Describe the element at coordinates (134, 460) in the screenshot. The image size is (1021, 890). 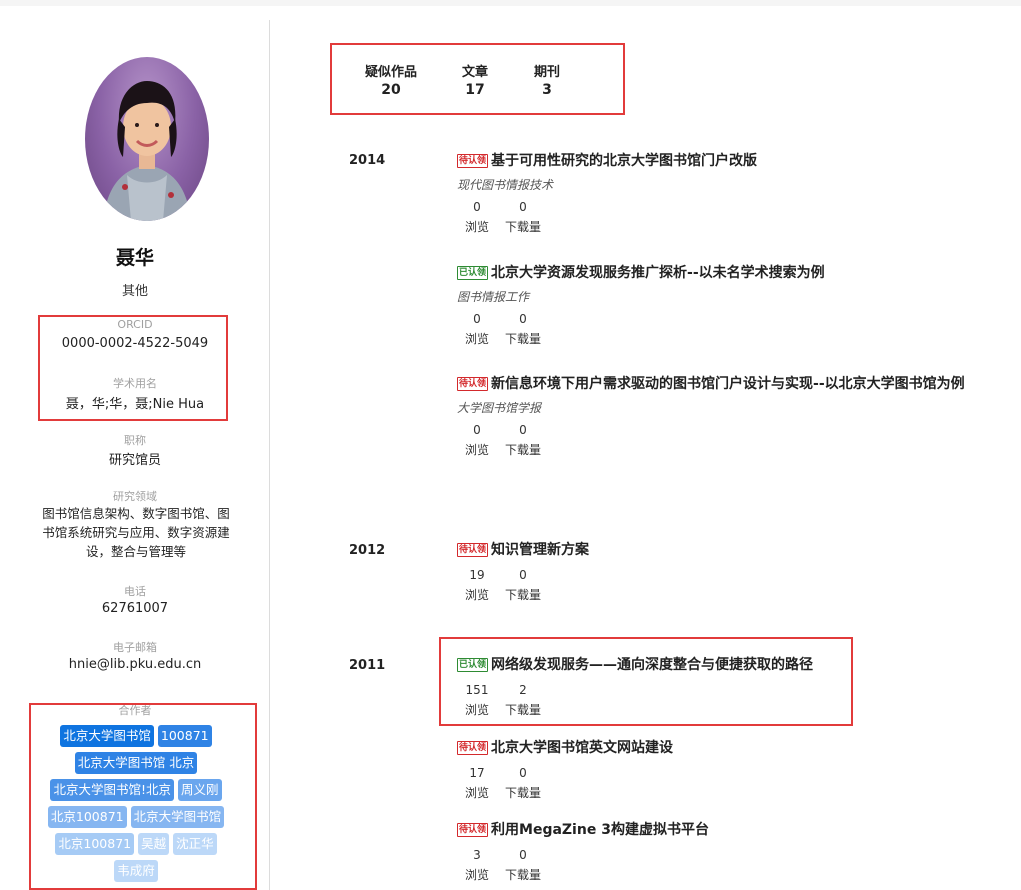
I see `title-value: 研究馆员` at that location.